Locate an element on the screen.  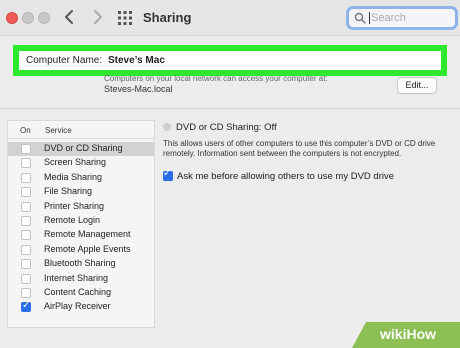
service-row: DVD or CD Sharing is located at coordinates (81, 149).